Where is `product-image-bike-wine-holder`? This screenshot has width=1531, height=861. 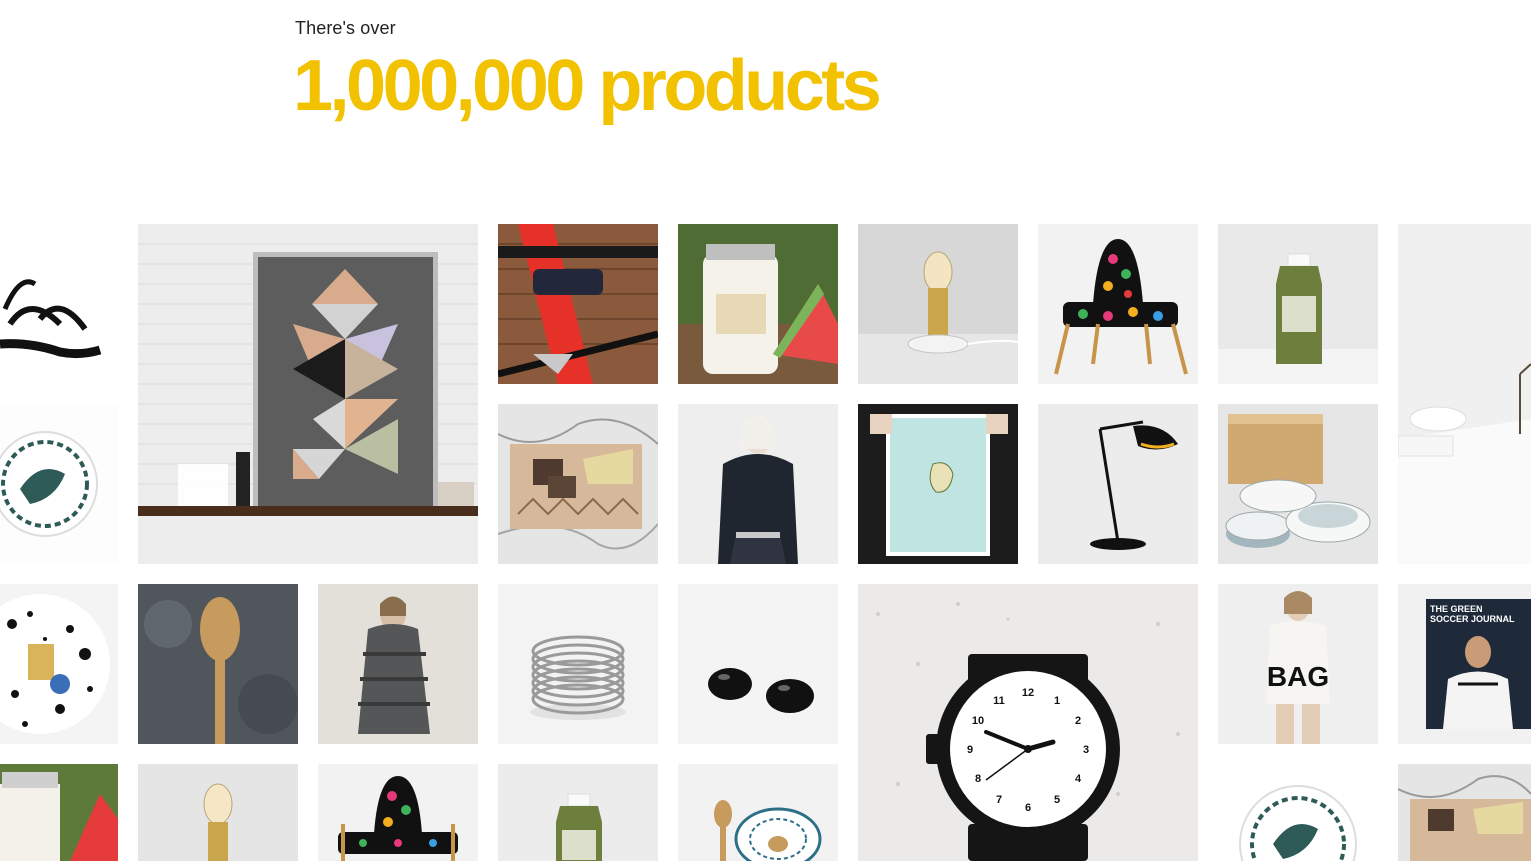
product-image-bike-wine-holder is located at coordinates (578, 304).